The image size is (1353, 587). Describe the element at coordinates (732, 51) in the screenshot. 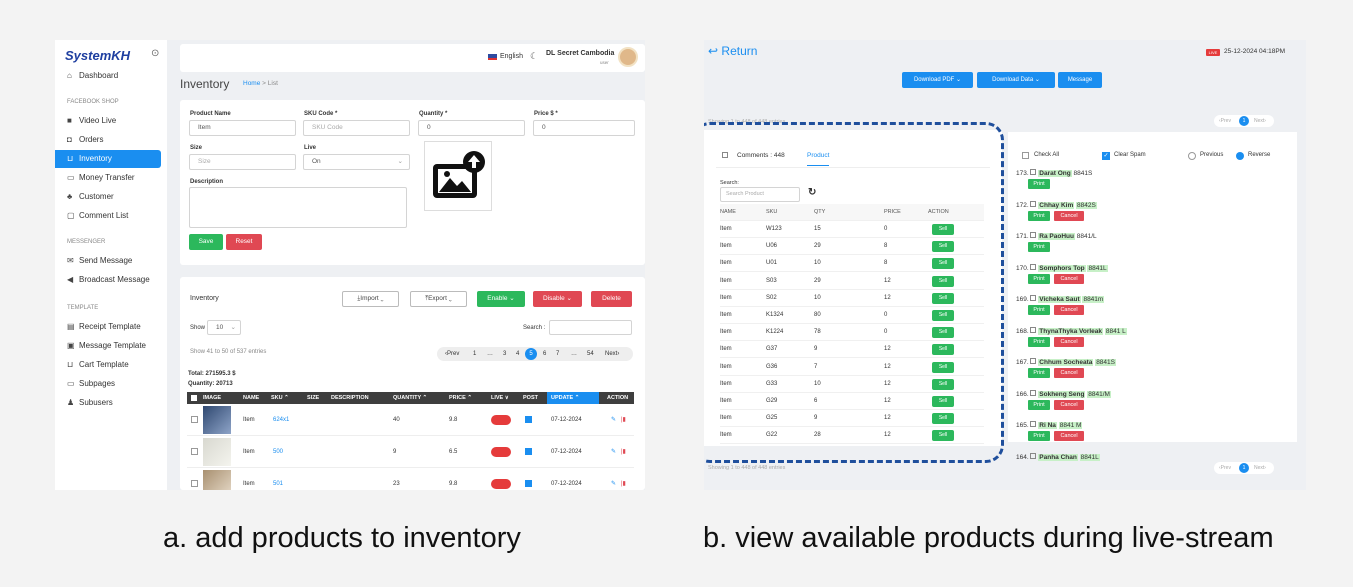

I see `return-link: ↩ Return` at that location.